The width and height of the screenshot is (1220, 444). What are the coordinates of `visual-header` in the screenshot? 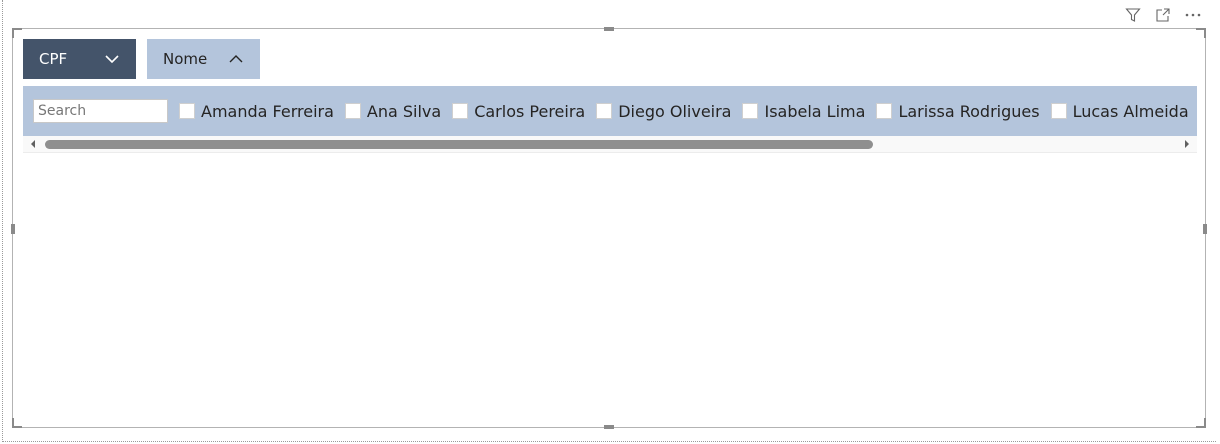 It's located at (1163, 15).